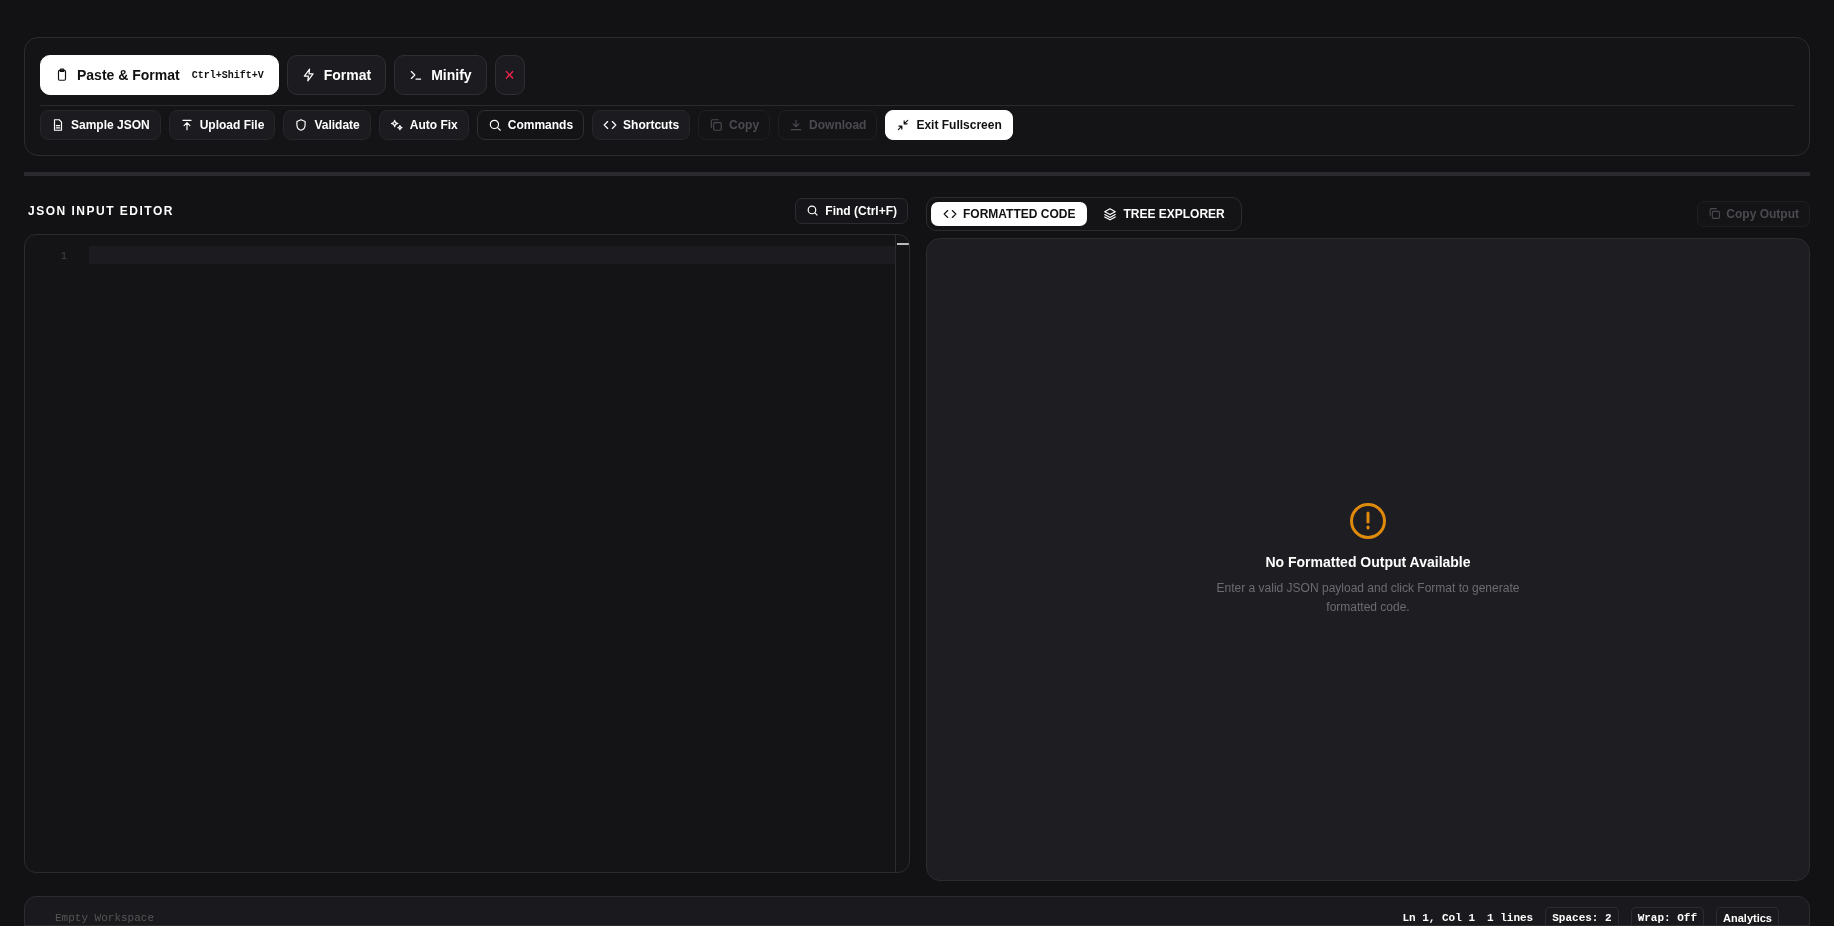 The image size is (1834, 926). Describe the element at coordinates (416, 75) in the screenshot. I see `terminal-icon` at that location.